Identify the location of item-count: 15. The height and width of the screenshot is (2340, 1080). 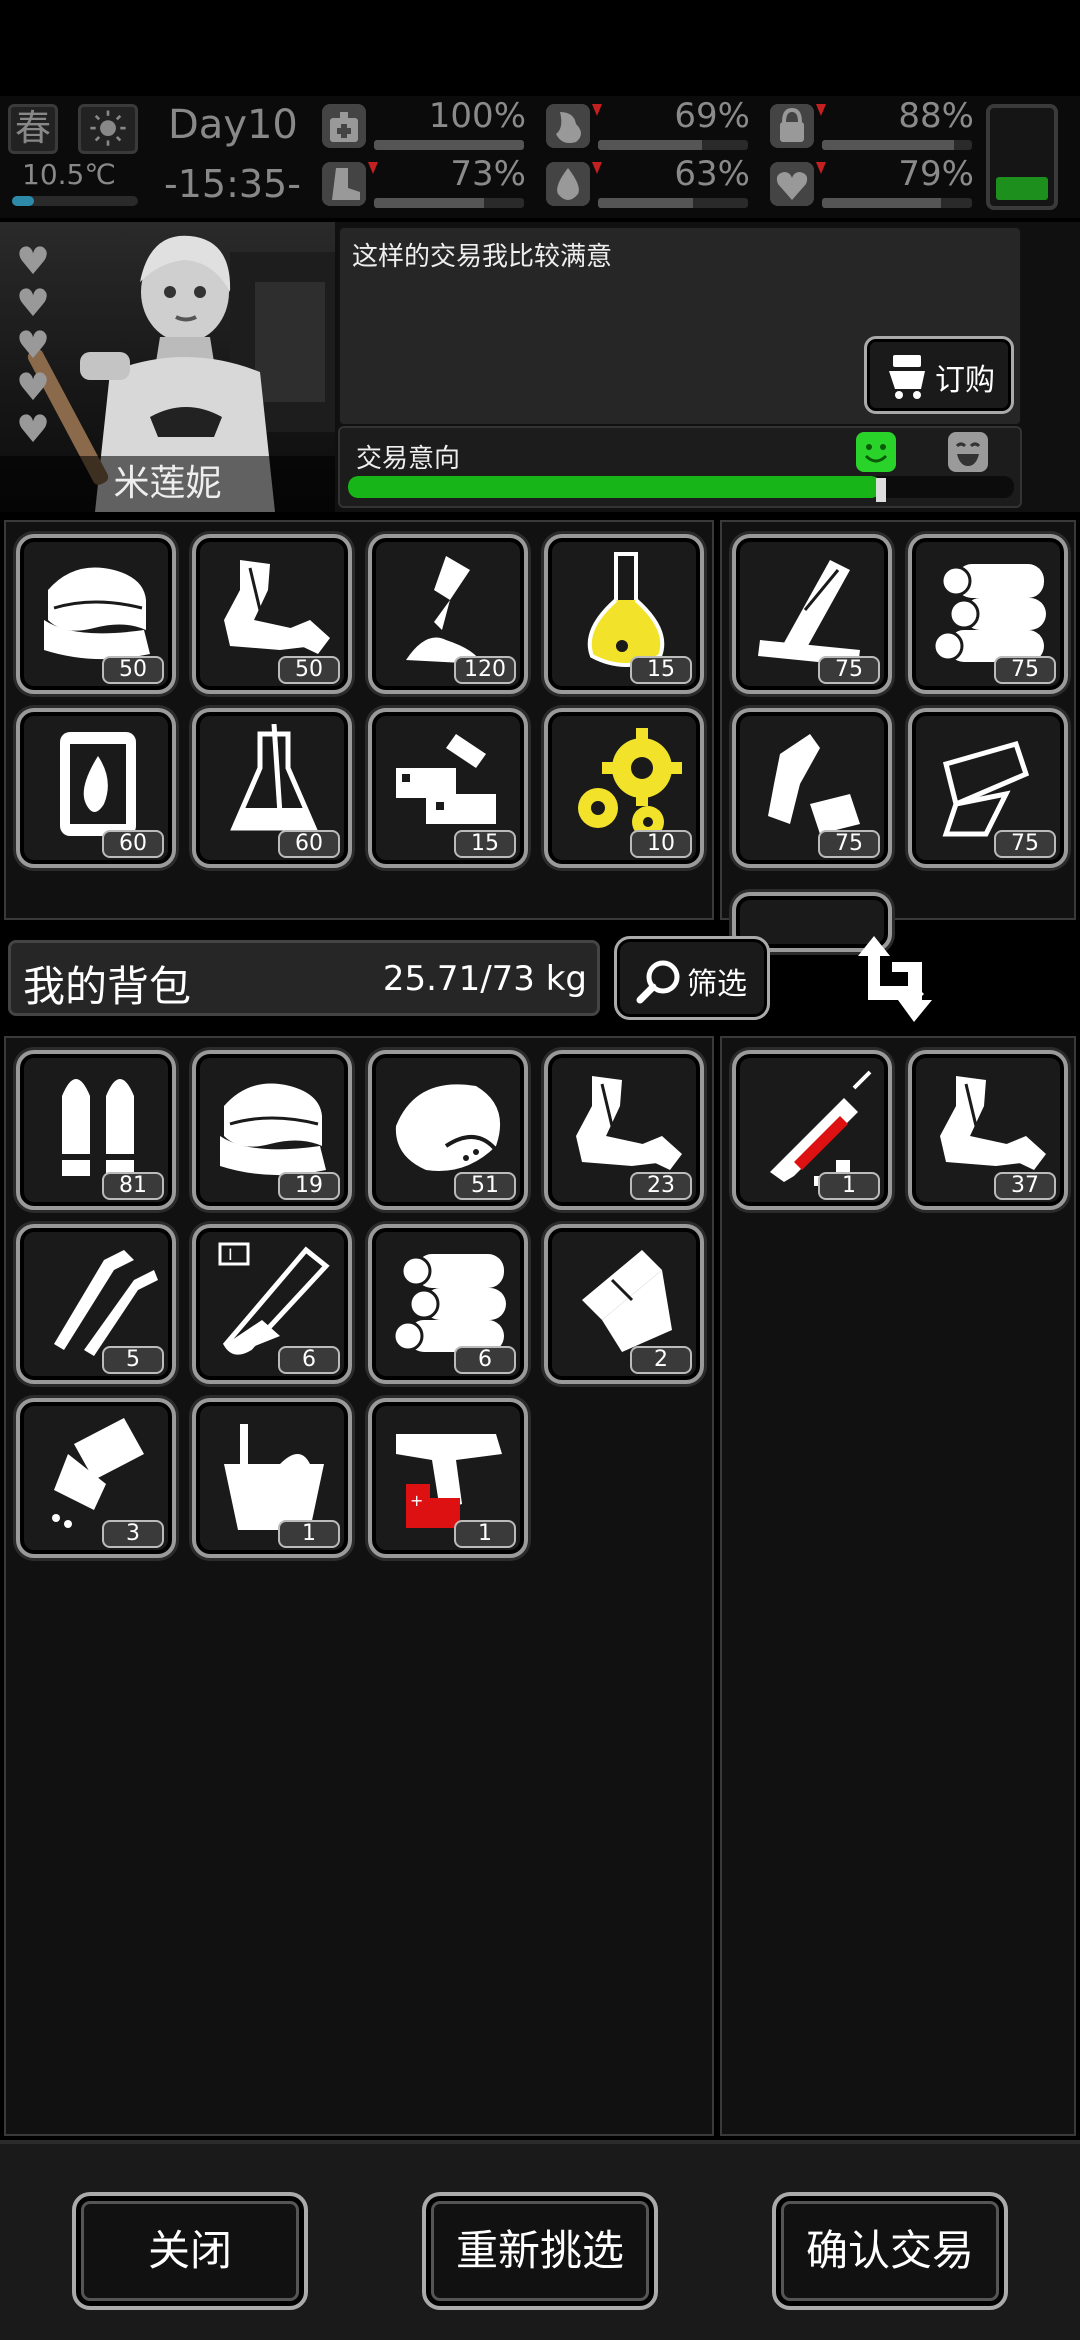
(661, 670).